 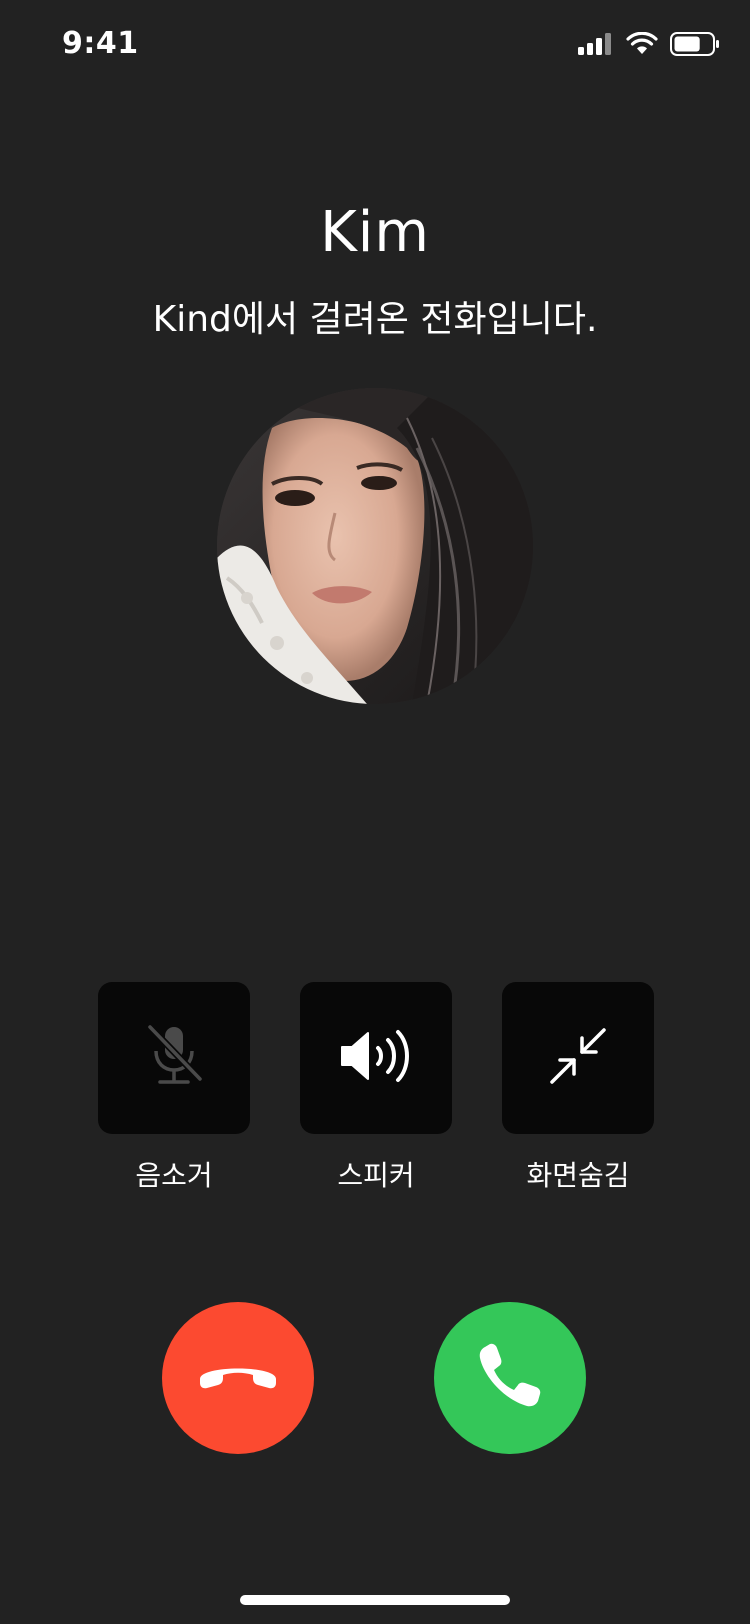 I want to click on home-indicator, so click(x=375, y=1600).